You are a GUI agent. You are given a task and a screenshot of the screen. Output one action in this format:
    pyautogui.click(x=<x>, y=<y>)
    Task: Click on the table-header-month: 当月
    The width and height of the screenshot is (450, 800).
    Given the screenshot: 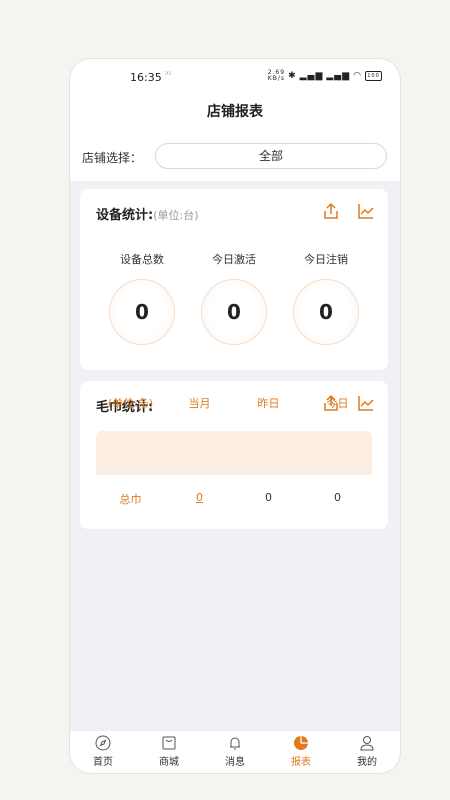 What is the action you would take?
    pyautogui.click(x=199, y=403)
    